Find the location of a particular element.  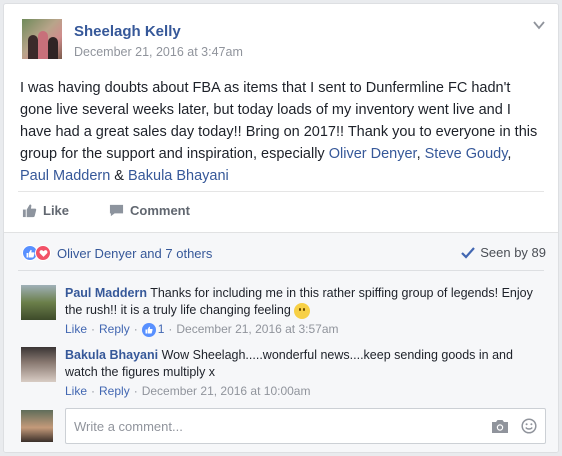

comment-timestamp: December 21, 2016 at 3:57am is located at coordinates (257, 329).